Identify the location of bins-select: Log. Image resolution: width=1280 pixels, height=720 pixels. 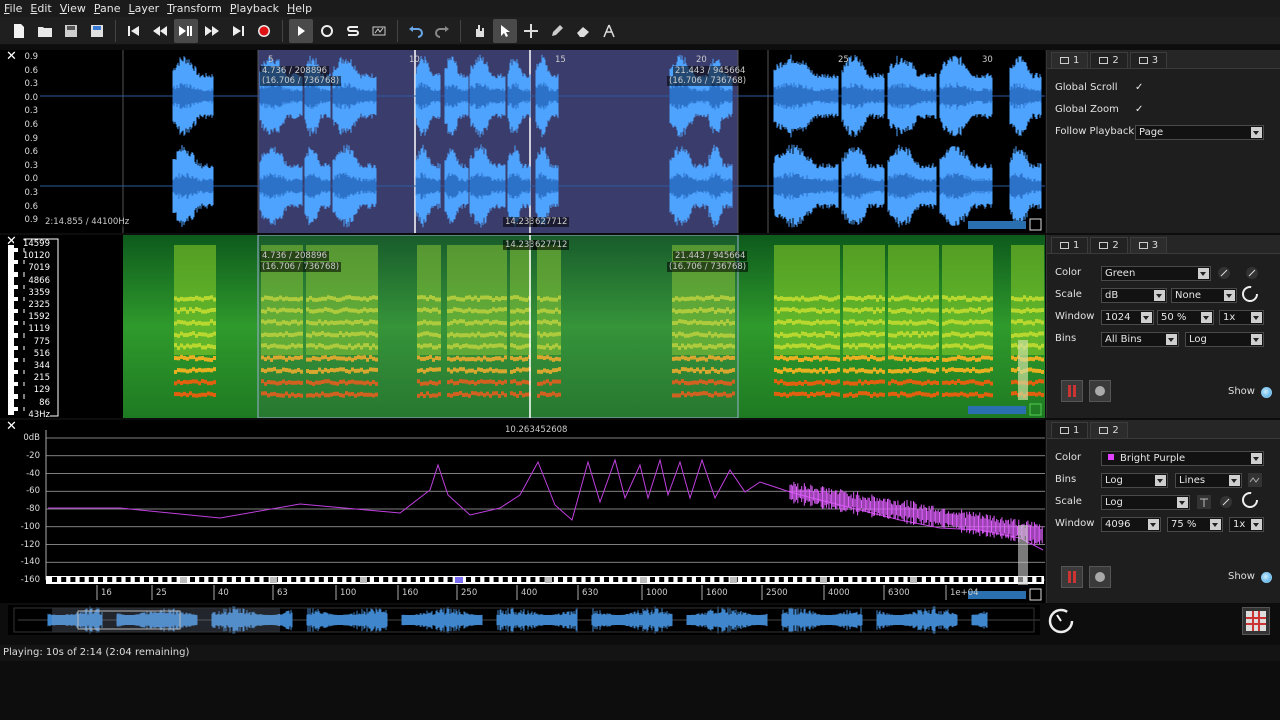
(1134, 480).